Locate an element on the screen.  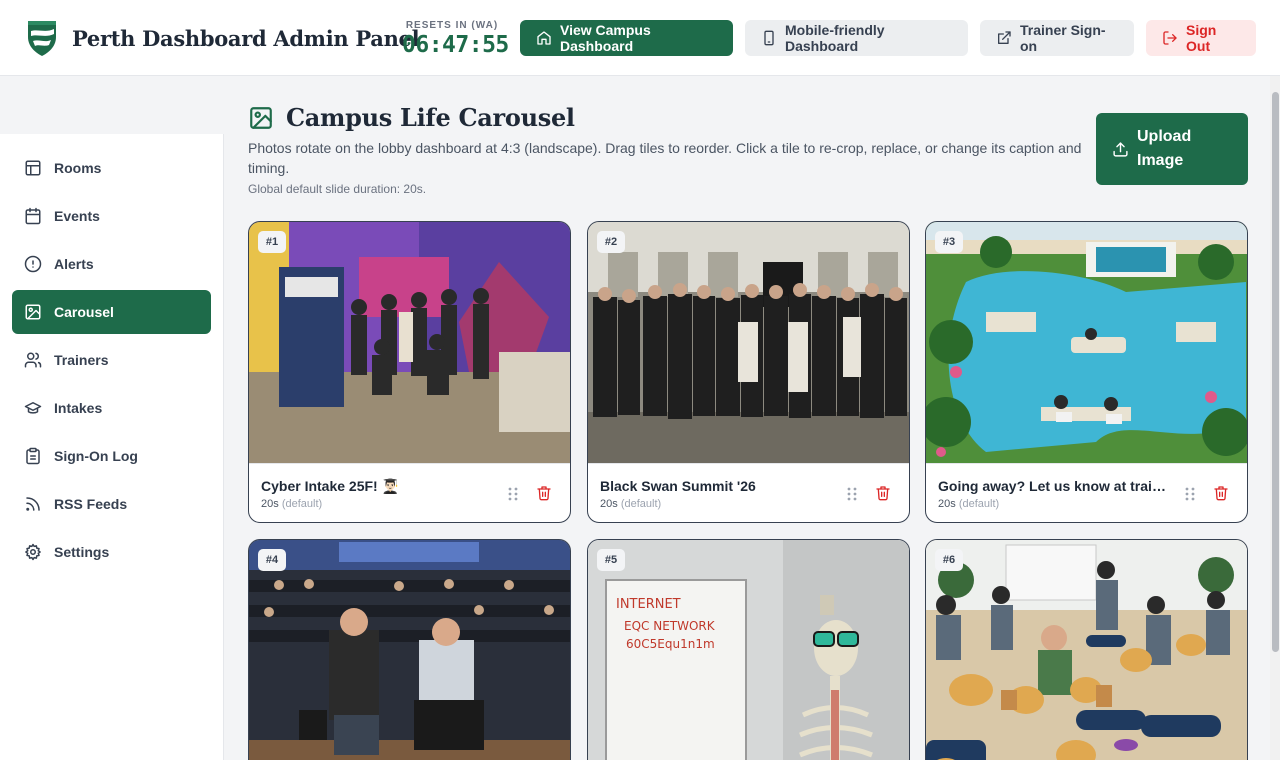
sidebar-item-label: Alerts is located at coordinates (74, 264).